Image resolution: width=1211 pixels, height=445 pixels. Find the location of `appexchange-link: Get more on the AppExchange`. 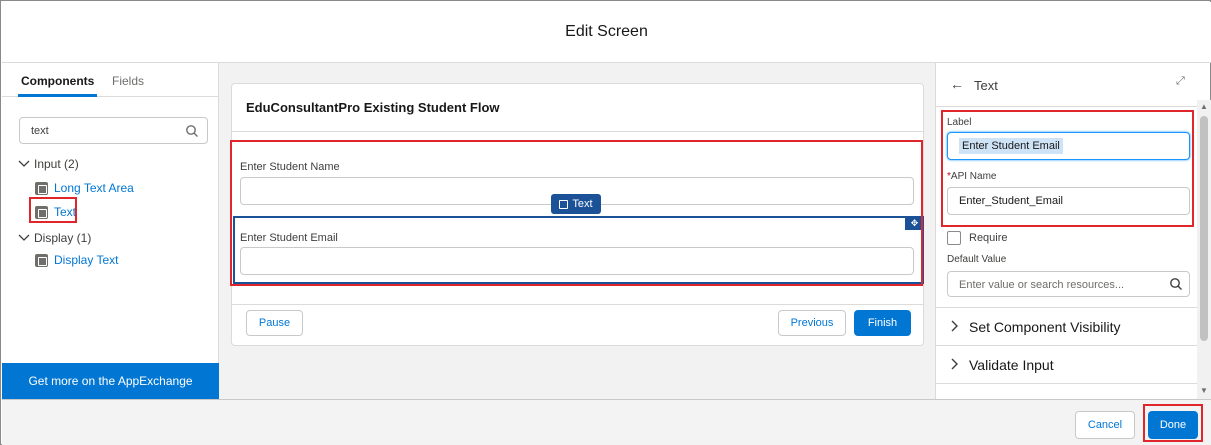

appexchange-link: Get more on the AppExchange is located at coordinates (110, 381).